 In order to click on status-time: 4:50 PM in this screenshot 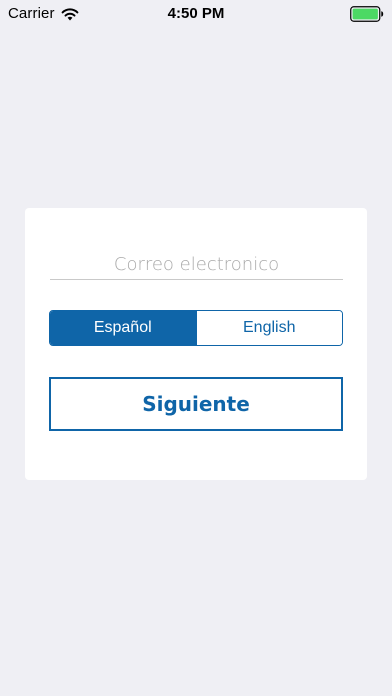, I will do `click(196, 13)`.